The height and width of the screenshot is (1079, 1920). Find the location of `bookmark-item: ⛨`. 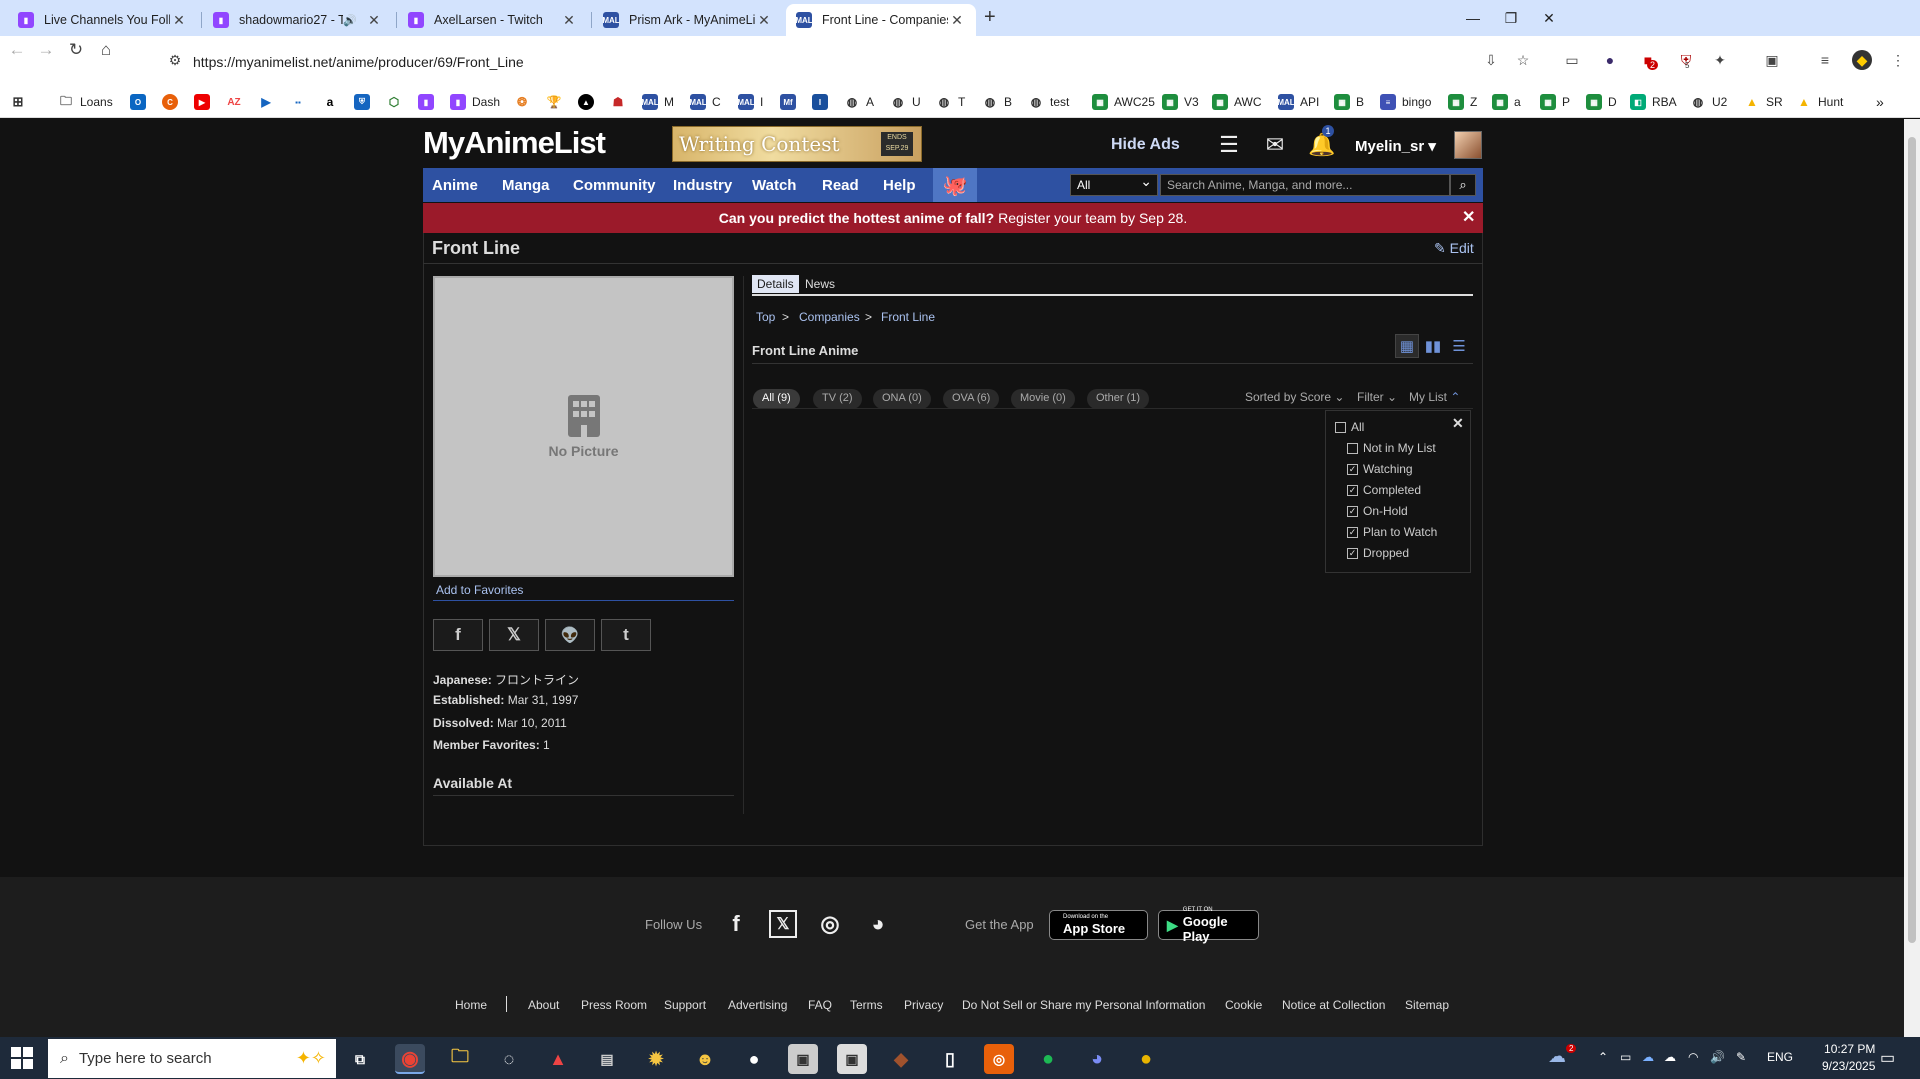

bookmark-item: ⛨ is located at coordinates (365, 102).